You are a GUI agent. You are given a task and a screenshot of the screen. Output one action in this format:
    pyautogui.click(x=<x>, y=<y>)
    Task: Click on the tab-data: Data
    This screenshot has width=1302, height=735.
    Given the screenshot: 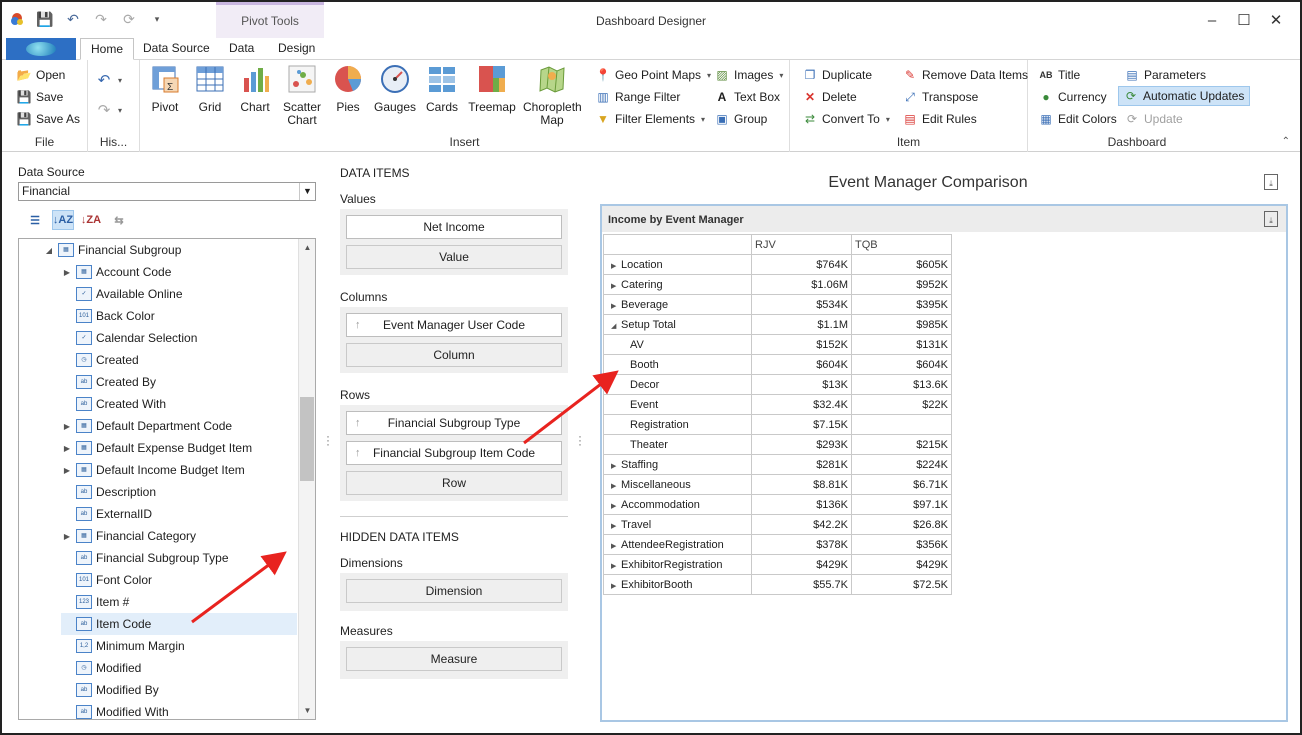 What is the action you would take?
    pyautogui.click(x=241, y=49)
    